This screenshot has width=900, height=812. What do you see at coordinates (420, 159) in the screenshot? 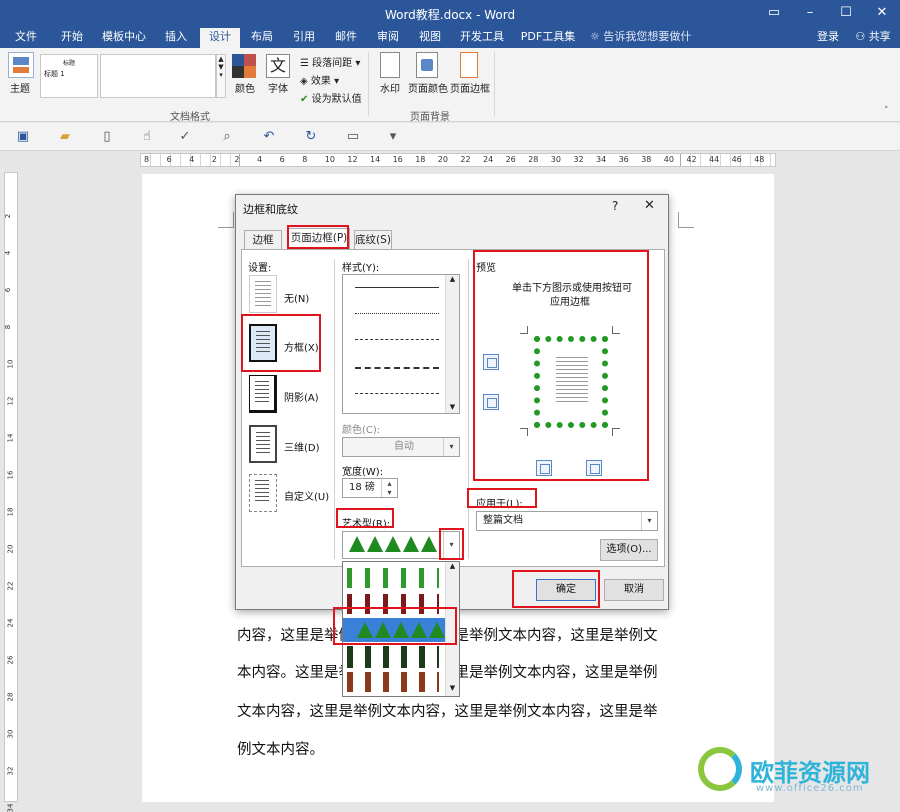
I see `ruler-h-number: 18` at bounding box center [420, 159].